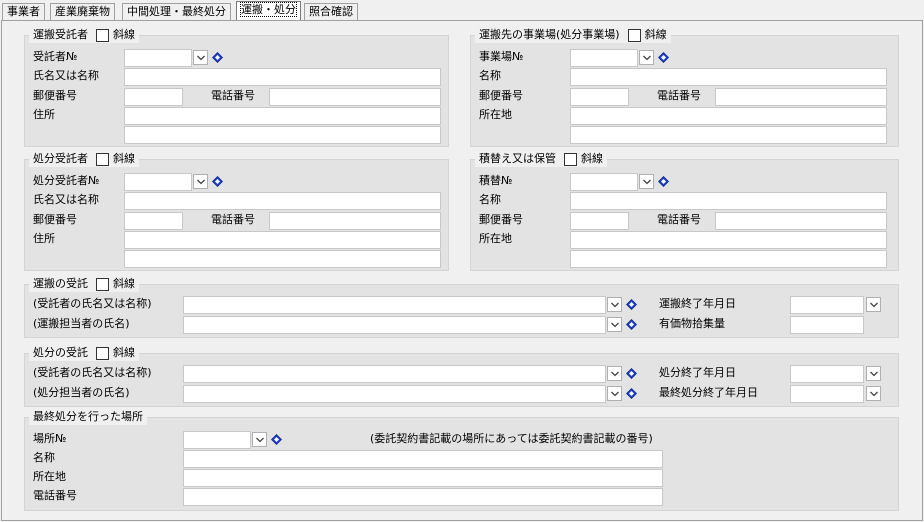 The height and width of the screenshot is (522, 924). What do you see at coordinates (801, 221) in the screenshot?
I see `transship-tel-input` at bounding box center [801, 221].